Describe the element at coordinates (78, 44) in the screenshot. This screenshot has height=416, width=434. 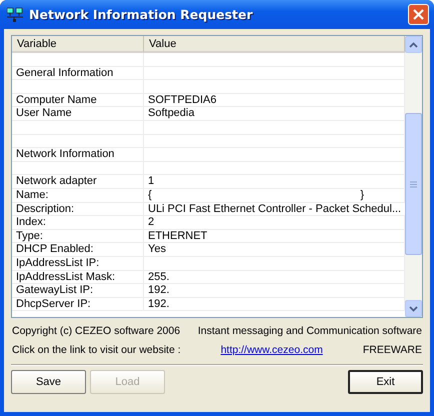
I see `column-header: Variable` at that location.